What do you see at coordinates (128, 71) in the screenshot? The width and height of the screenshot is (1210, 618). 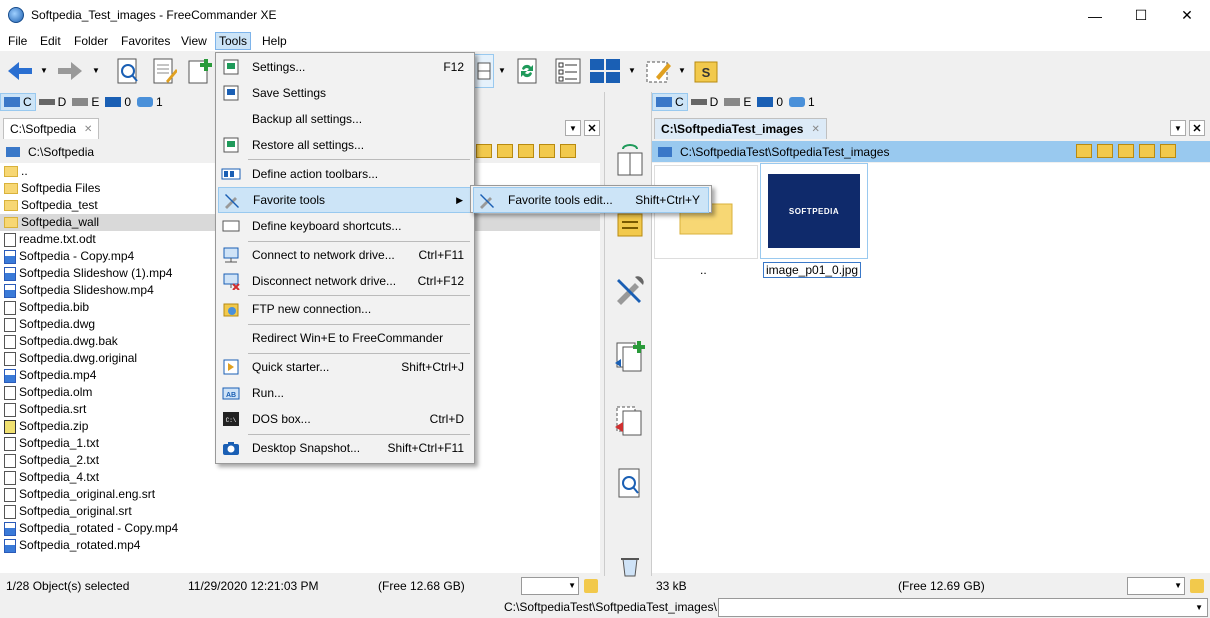 I see `view-file-icon` at bounding box center [128, 71].